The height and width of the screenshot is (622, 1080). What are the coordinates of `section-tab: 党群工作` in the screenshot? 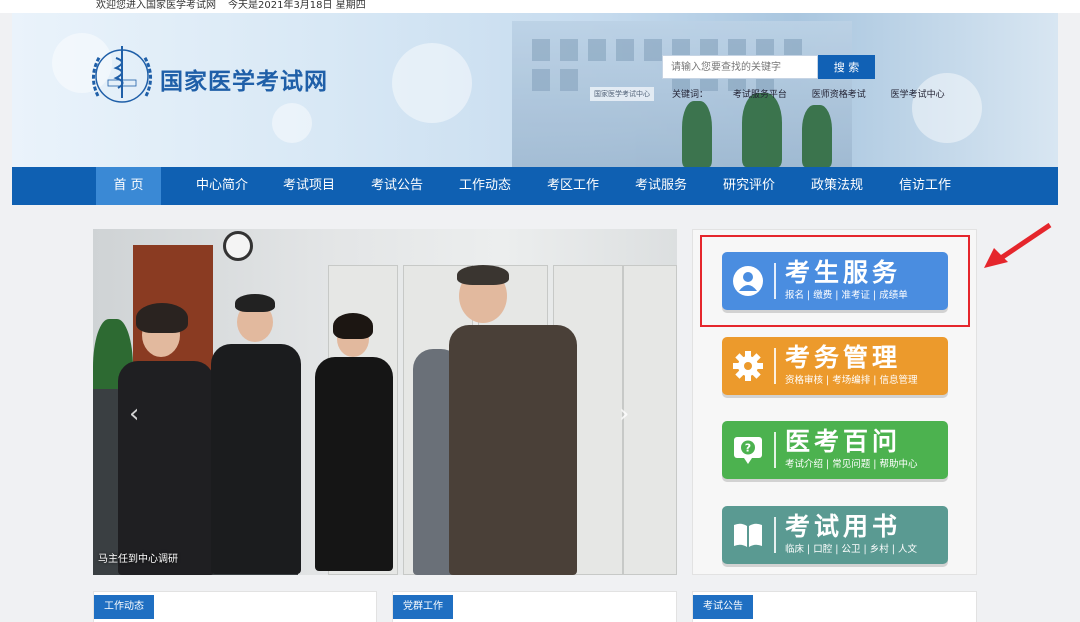 It's located at (423, 607).